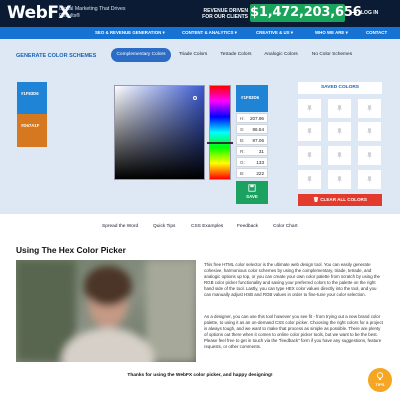 This screenshot has height=400, width=400. Describe the element at coordinates (242, 129) in the screenshot. I see `field-label: S:` at that location.